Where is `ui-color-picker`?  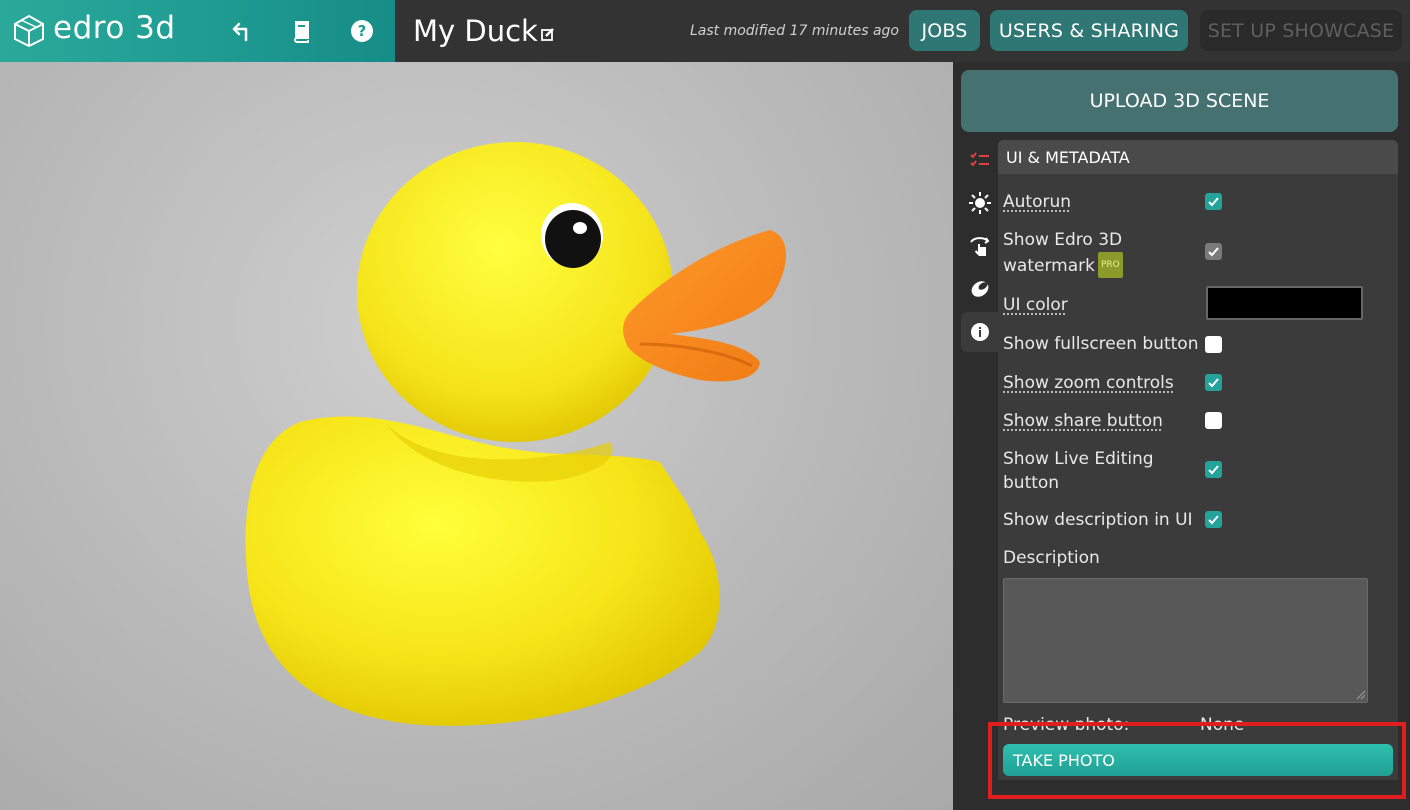
ui-color-picker is located at coordinates (1284, 303).